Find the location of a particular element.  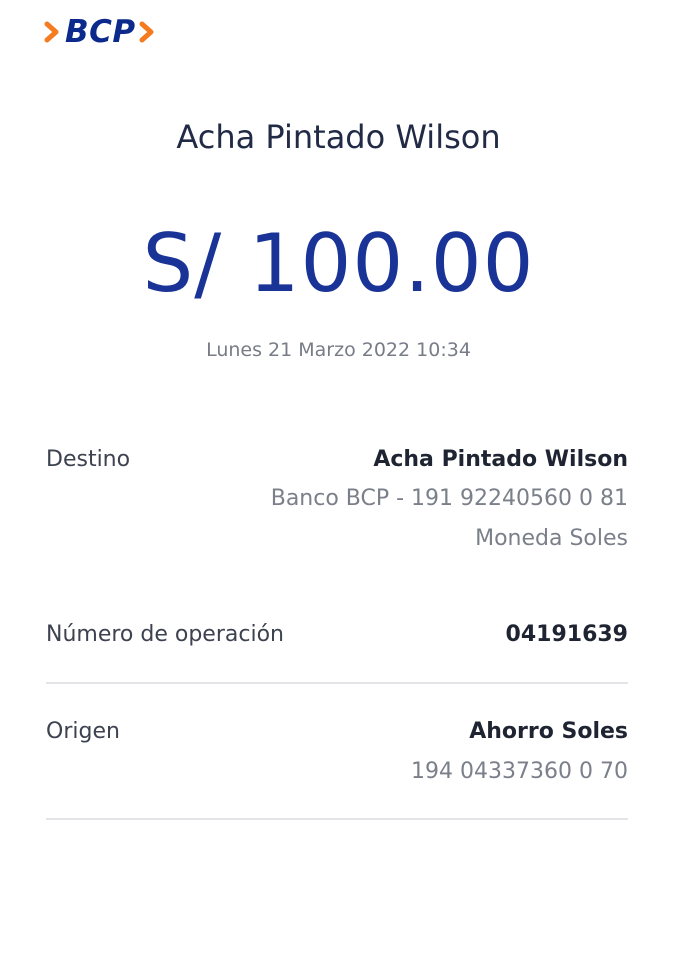

operacion-label: Número de operación is located at coordinates (165, 634).